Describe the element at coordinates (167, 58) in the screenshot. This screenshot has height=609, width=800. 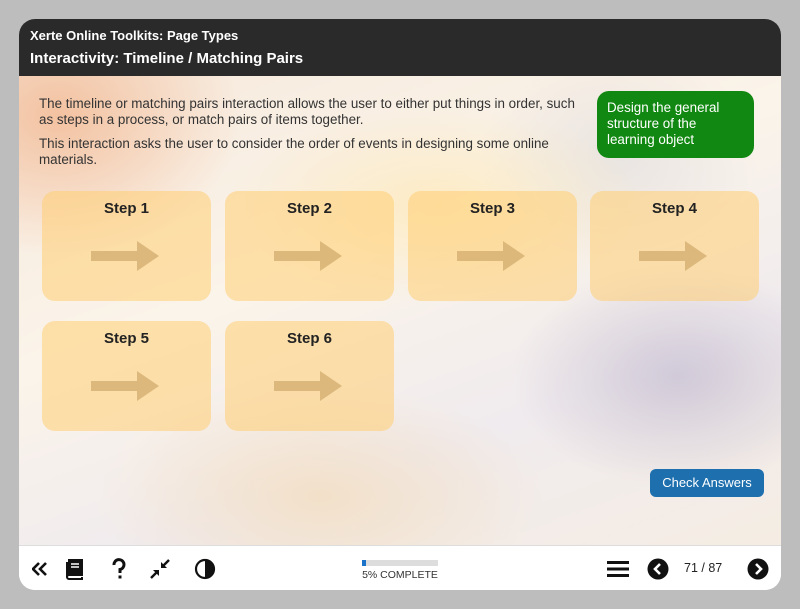
I see `page-title: Interactivity: Timeline / Matching Pairs` at that location.